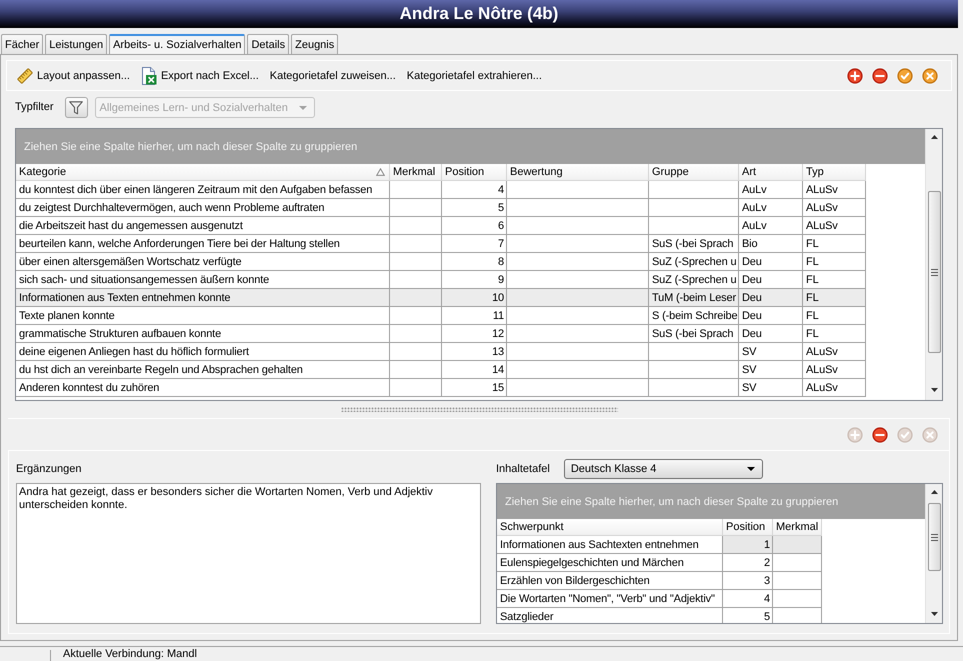 The image size is (963, 661). I want to click on table-row: Erzählen von Bildergeschichten 3, so click(659, 581).